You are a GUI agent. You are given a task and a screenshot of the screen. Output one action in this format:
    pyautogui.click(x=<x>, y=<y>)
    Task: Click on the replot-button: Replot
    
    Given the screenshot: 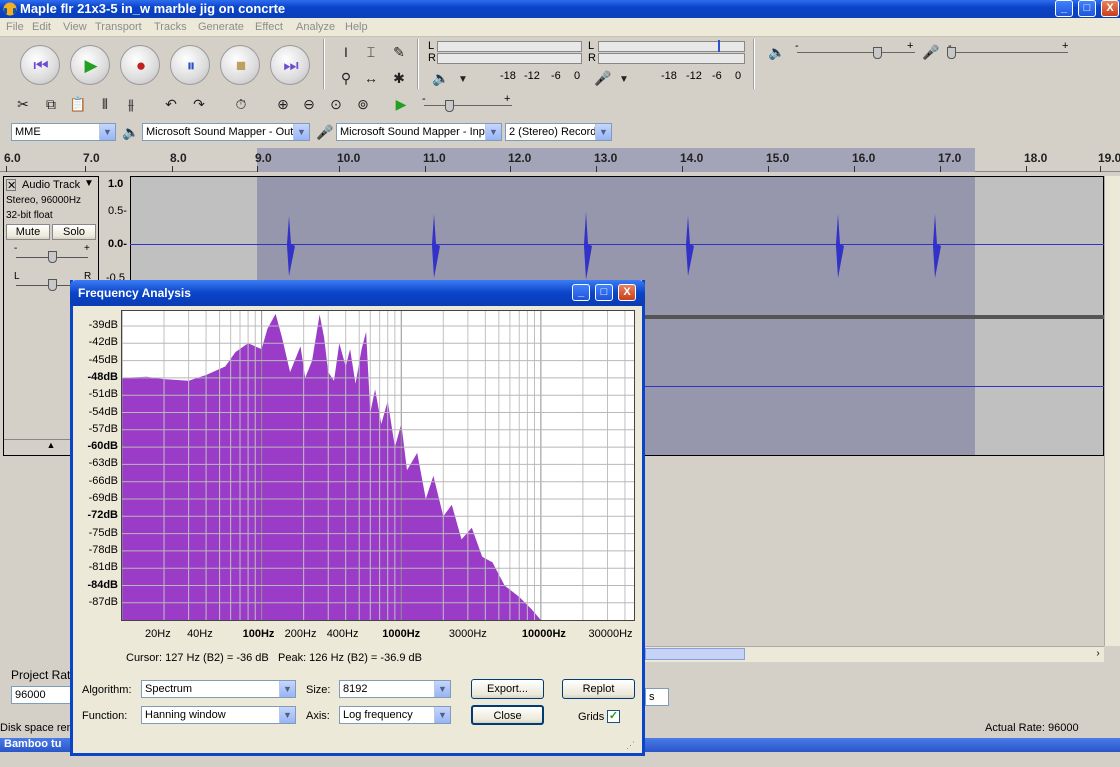 What is the action you would take?
    pyautogui.click(x=598, y=689)
    